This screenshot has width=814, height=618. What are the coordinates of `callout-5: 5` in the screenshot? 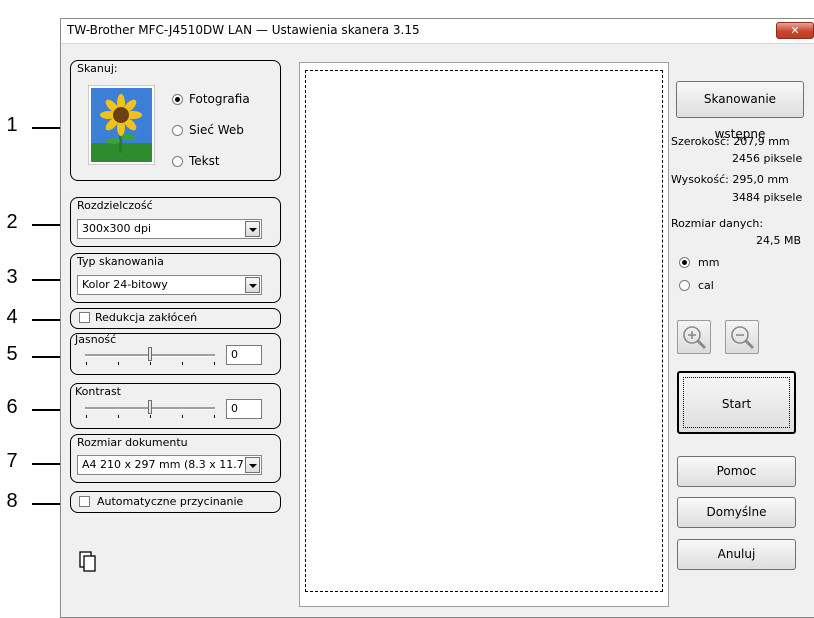 It's located at (12, 354).